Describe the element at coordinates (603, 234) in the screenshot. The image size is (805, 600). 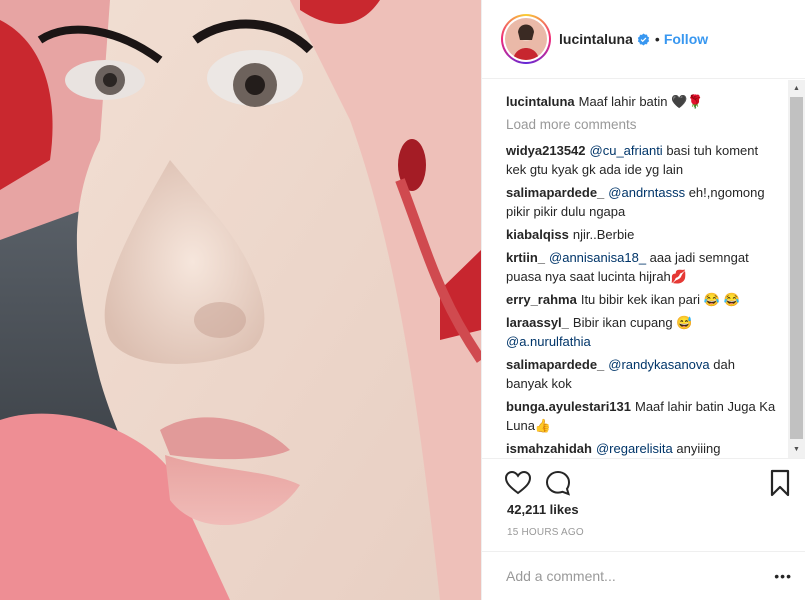
I see `comment-text: njir..Berbie` at that location.